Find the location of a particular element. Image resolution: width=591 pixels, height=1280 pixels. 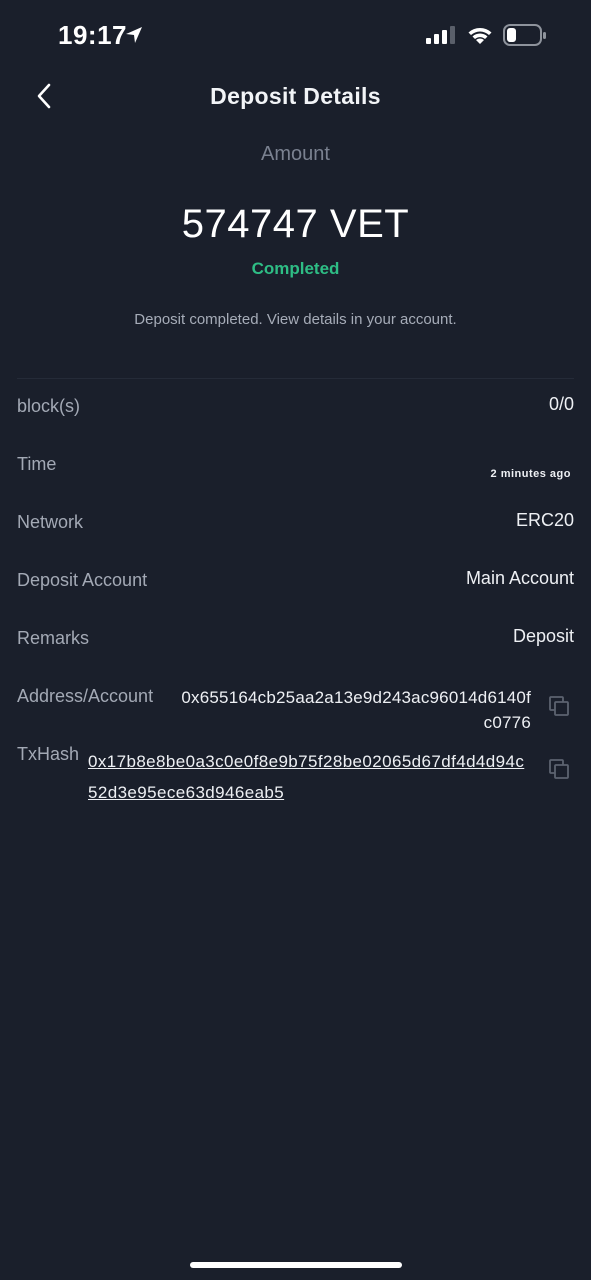

blocks-value: 0/0 is located at coordinates (561, 404).